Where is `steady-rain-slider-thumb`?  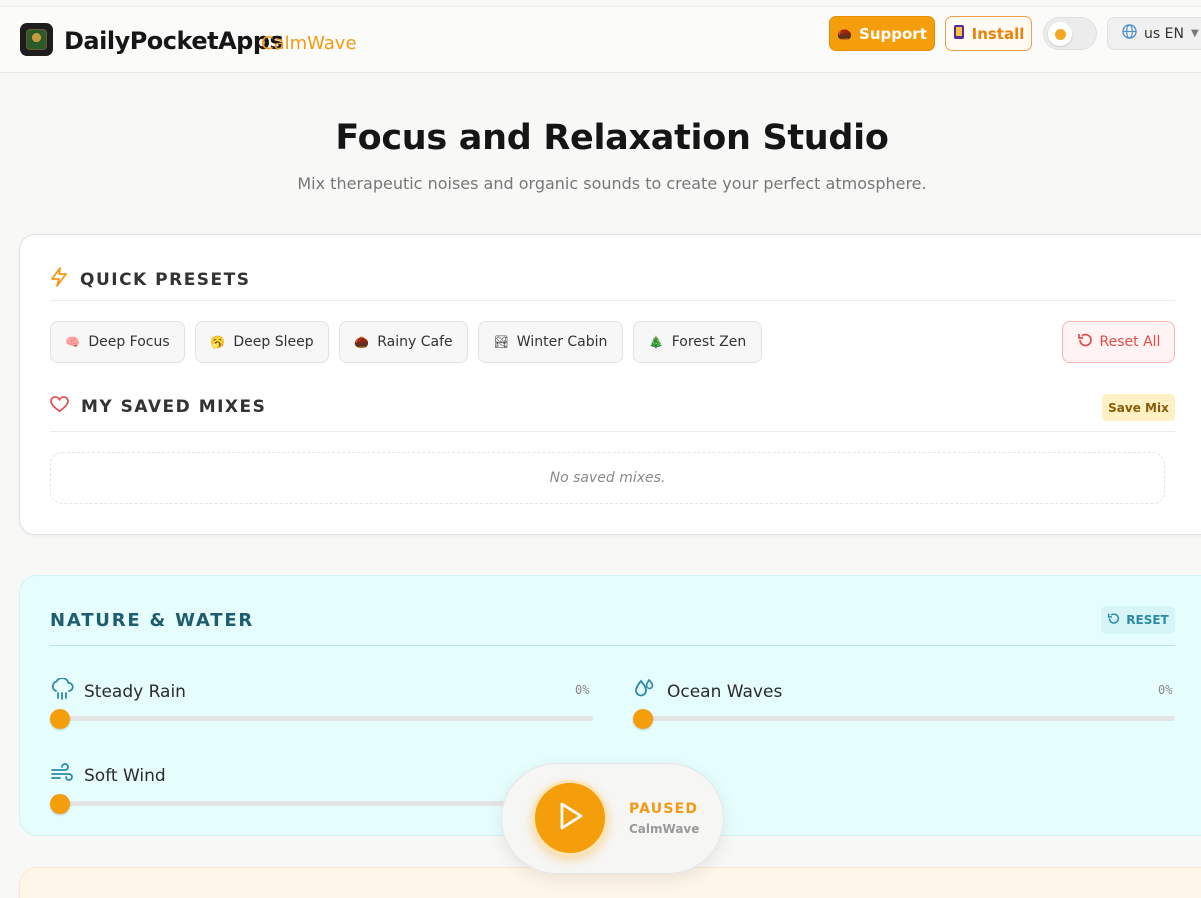 steady-rain-slider-thumb is located at coordinates (60, 719).